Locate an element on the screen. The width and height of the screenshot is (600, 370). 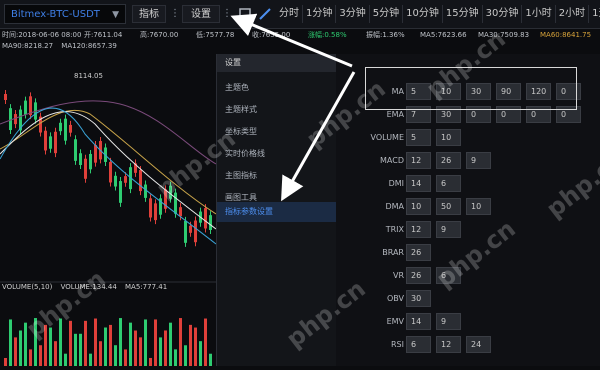
arrow-to-settings is located at coordinates (291, 40).